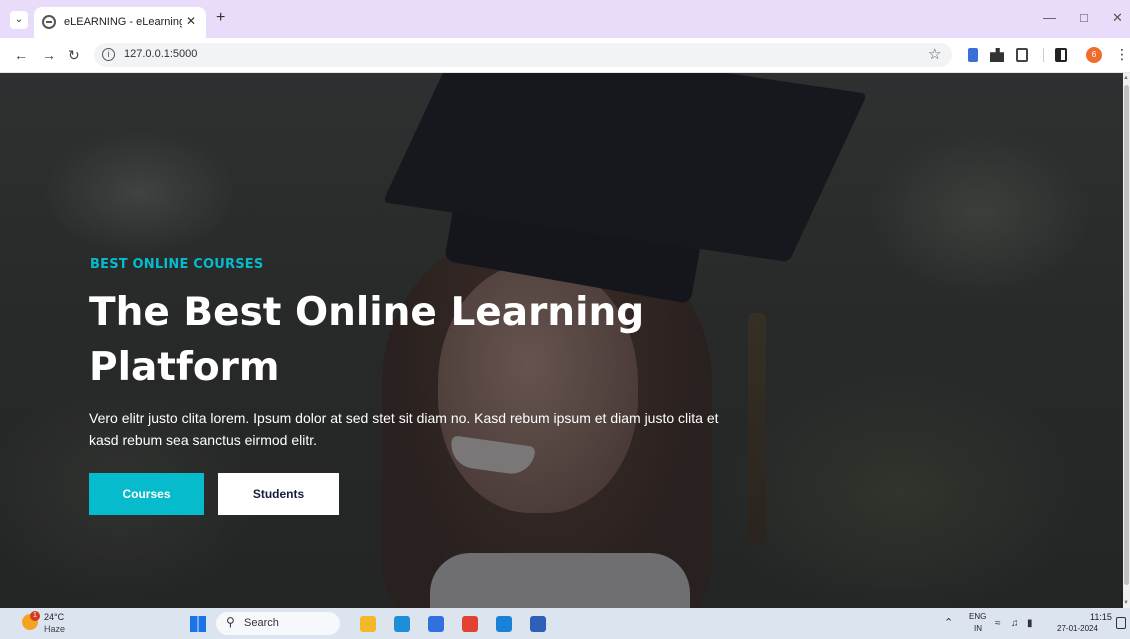  I want to click on restore-icon: □, so click(1084, 17).